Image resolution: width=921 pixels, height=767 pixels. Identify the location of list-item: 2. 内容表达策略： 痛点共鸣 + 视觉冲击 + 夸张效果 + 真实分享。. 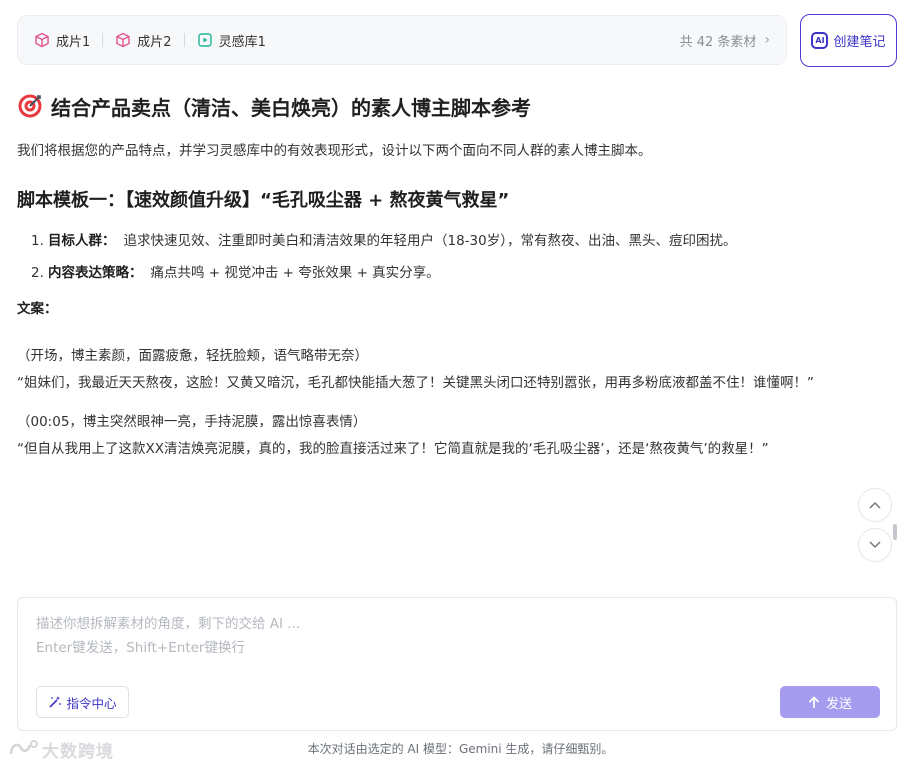
(427, 273).